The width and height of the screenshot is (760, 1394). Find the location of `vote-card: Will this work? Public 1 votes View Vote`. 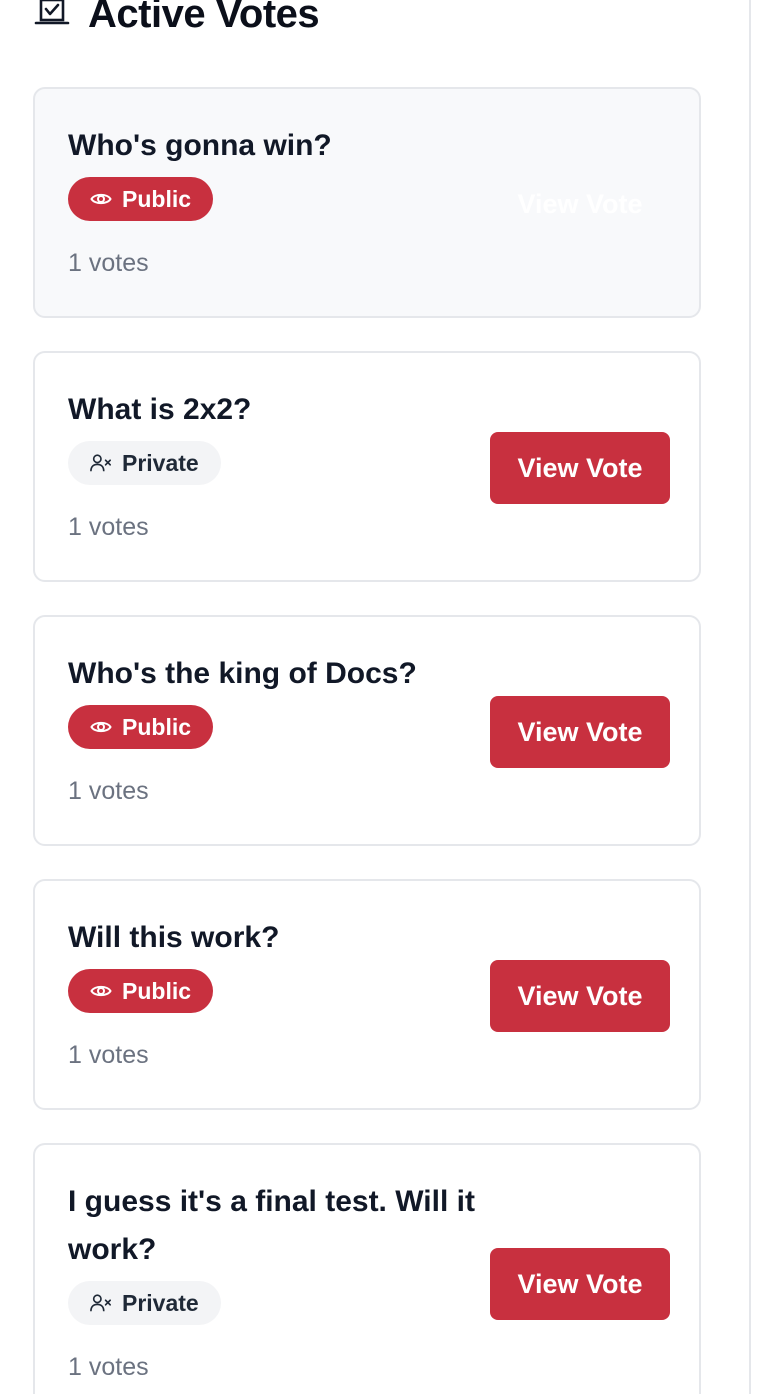

vote-card: Will this work? Public 1 votes View Vote is located at coordinates (367, 994).